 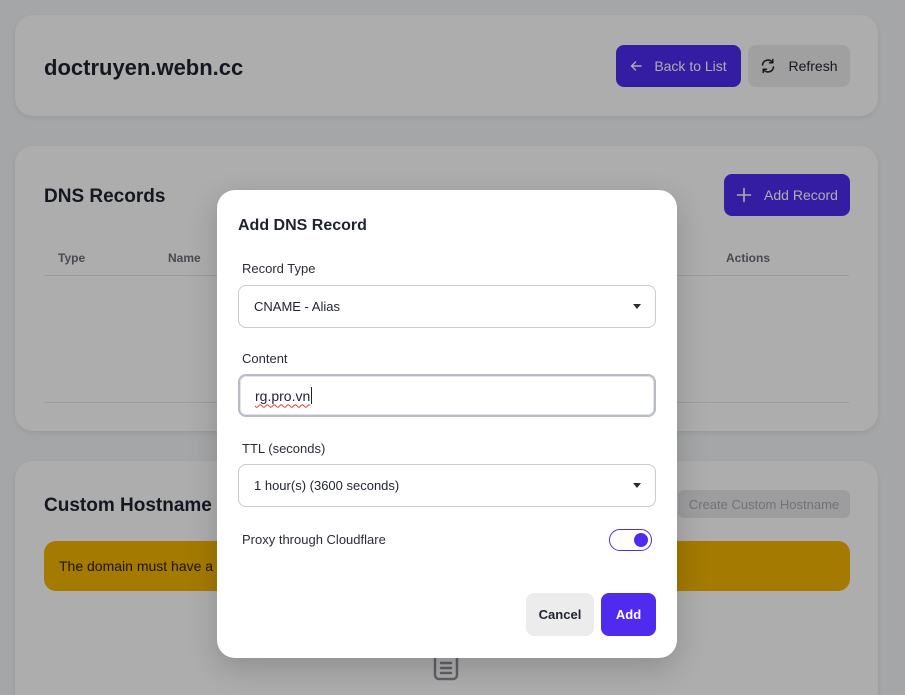 What do you see at coordinates (265, 358) in the screenshot?
I see `content-label: Content` at bounding box center [265, 358].